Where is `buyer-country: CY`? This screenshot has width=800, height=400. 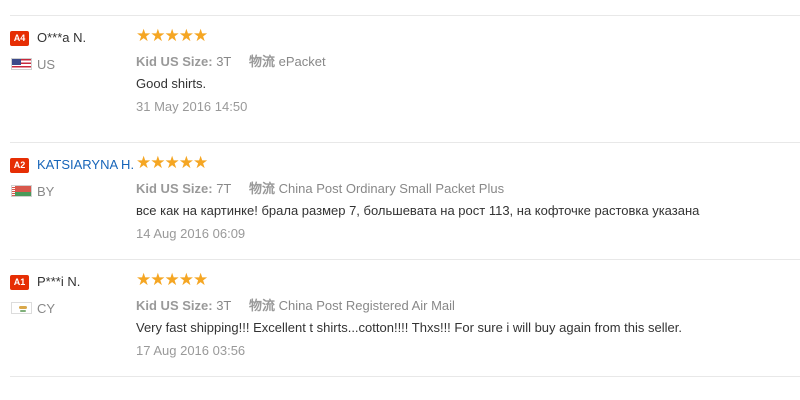 buyer-country: CY is located at coordinates (46, 308).